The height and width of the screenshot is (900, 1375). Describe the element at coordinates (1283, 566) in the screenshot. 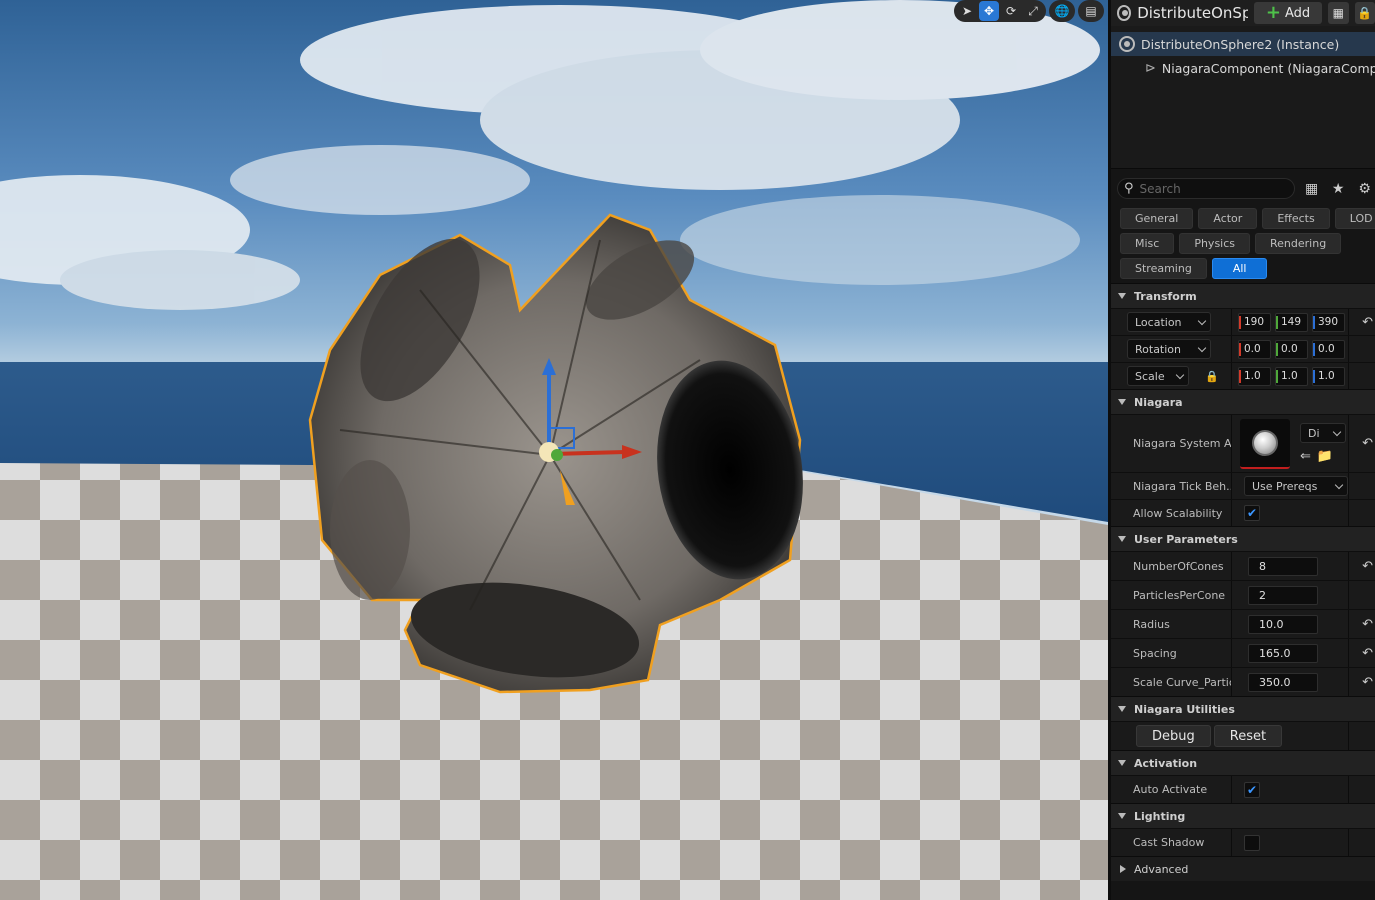

I see `number-of-cones-field: 8` at that location.